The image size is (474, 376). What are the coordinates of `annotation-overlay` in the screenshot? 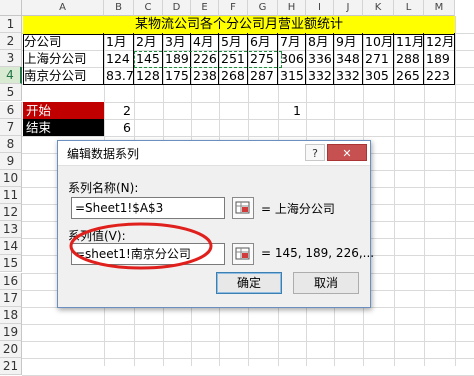 It's located at (141, 246).